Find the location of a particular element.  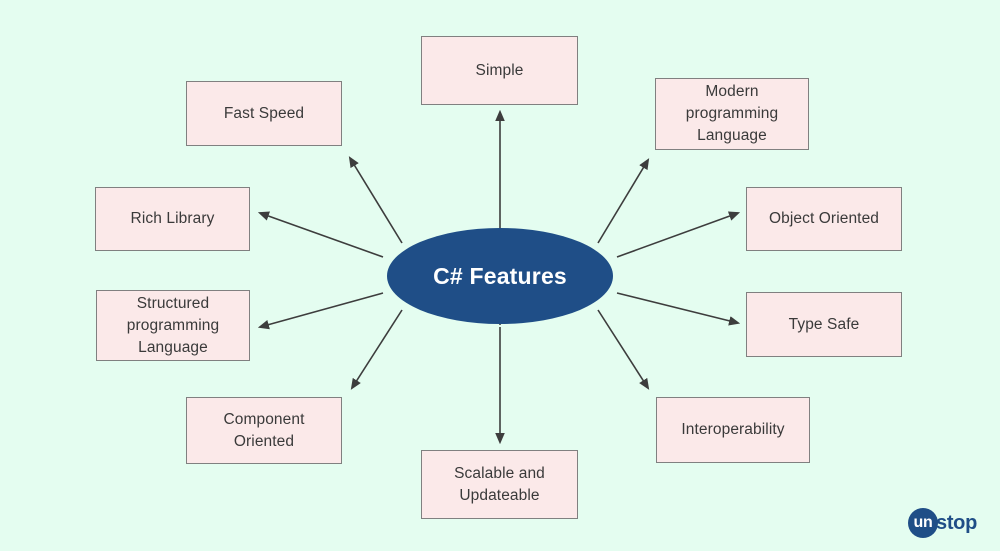

arrow-to-component-oriented is located at coordinates (376, 349).